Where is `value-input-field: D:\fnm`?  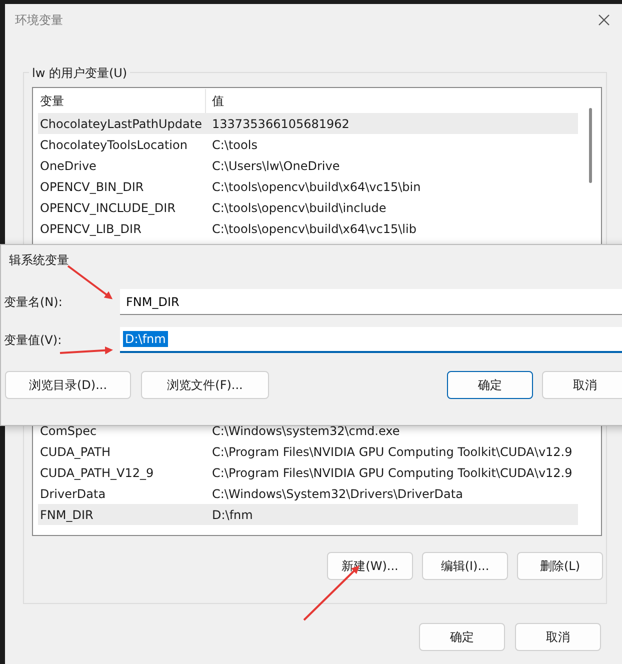 value-input-field: D:\fnm is located at coordinates (371, 340).